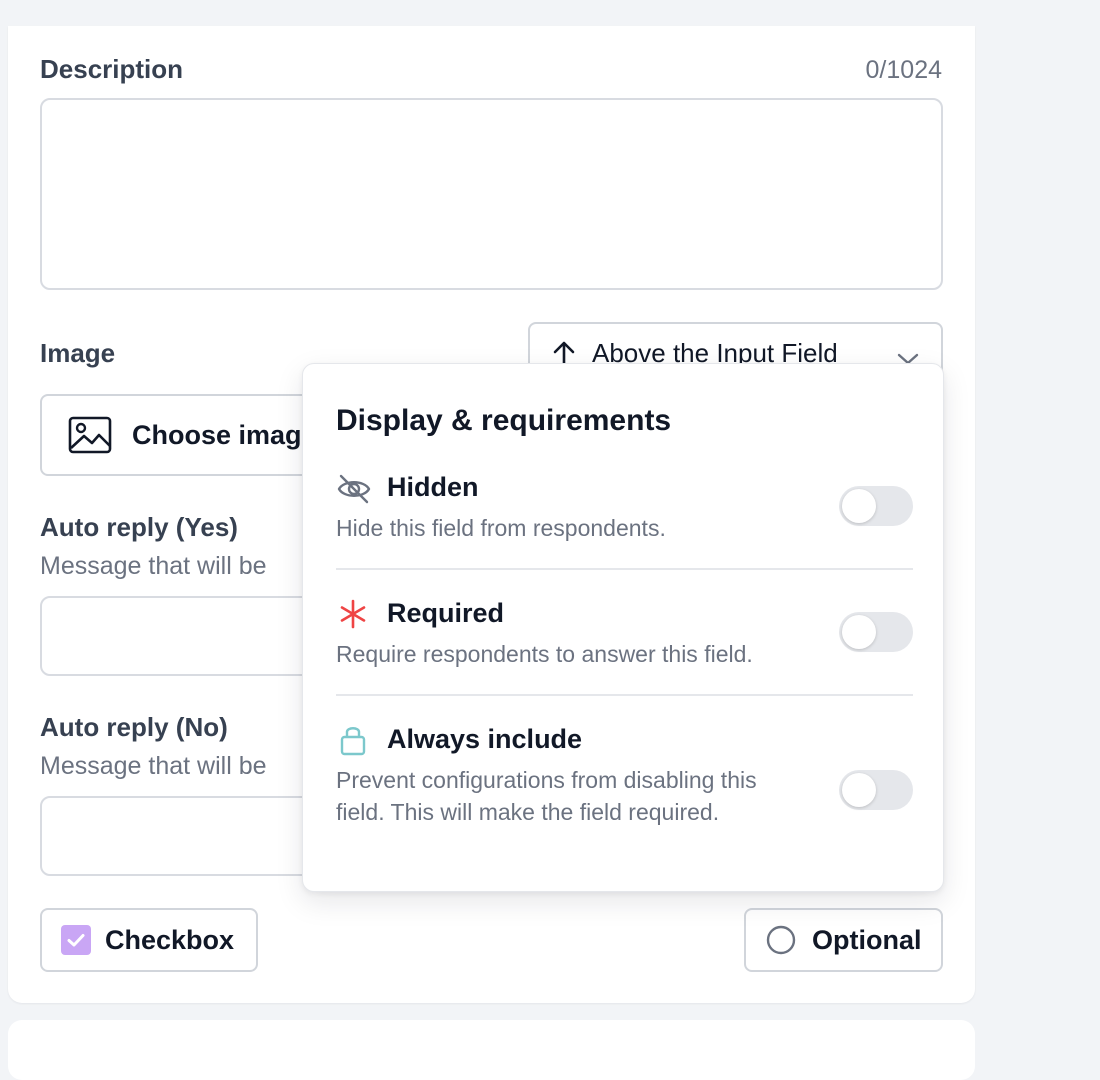  Describe the element at coordinates (76, 940) in the screenshot. I see `checkbox-icon` at that location.